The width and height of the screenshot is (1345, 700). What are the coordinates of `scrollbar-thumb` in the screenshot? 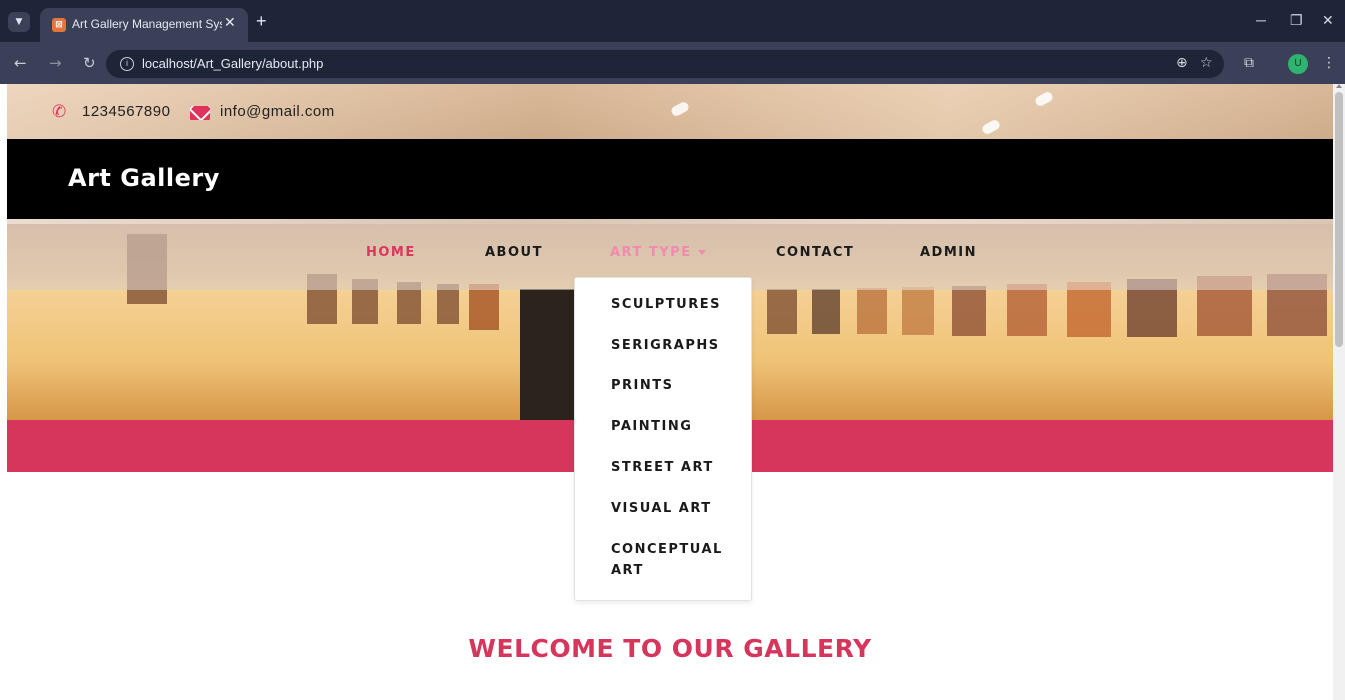 It's located at (1339, 219).